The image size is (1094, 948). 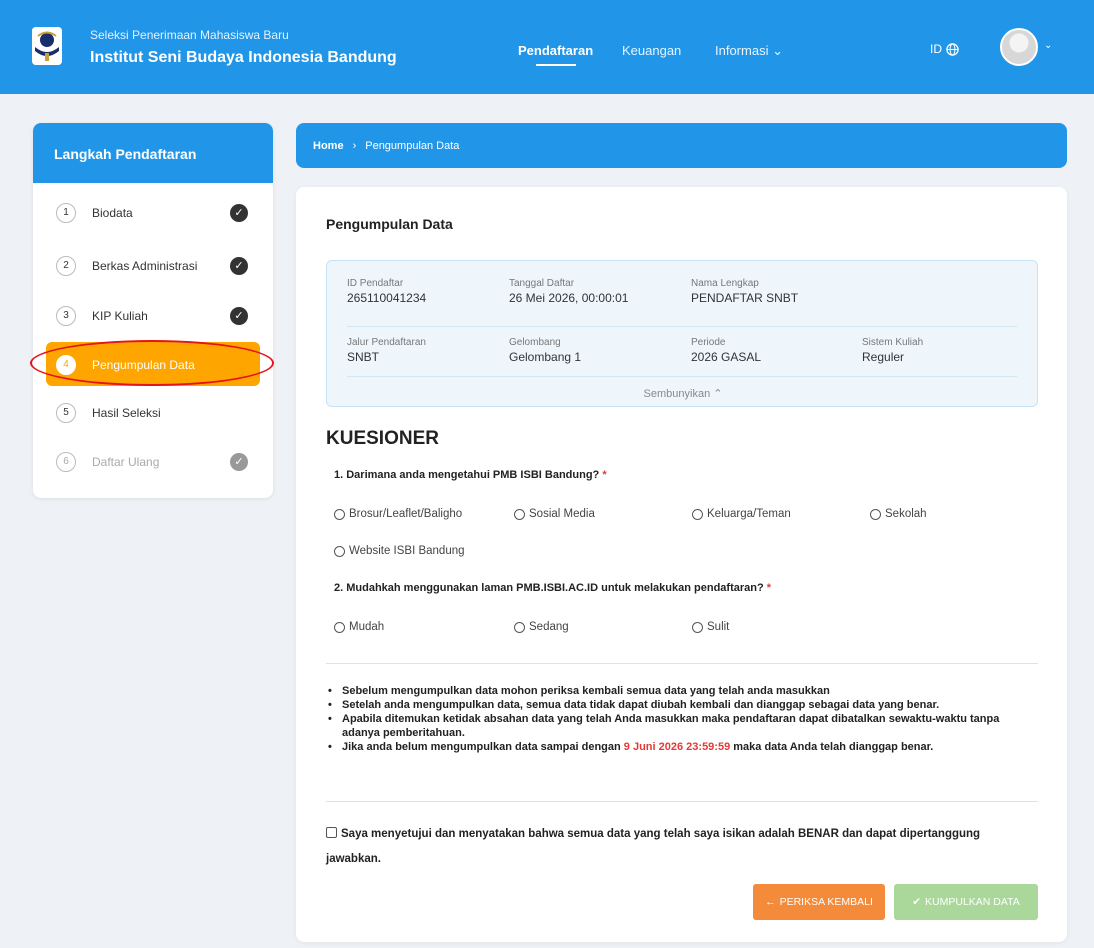 I want to click on q1-option-keluarga: Keluarga/Teman, so click(x=741, y=514).